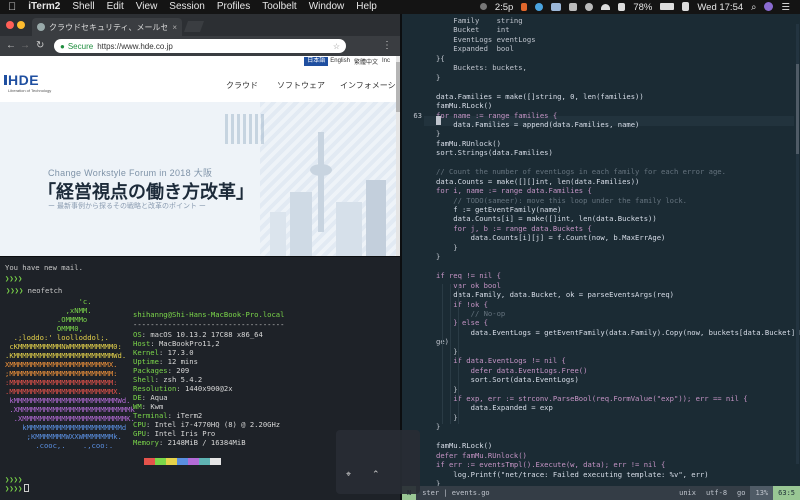 Image resolution: width=800 pixels, height=500 pixels. What do you see at coordinates (481, 67) in the screenshot?
I see `code-line: Buckets: buckets,` at bounding box center [481, 67].